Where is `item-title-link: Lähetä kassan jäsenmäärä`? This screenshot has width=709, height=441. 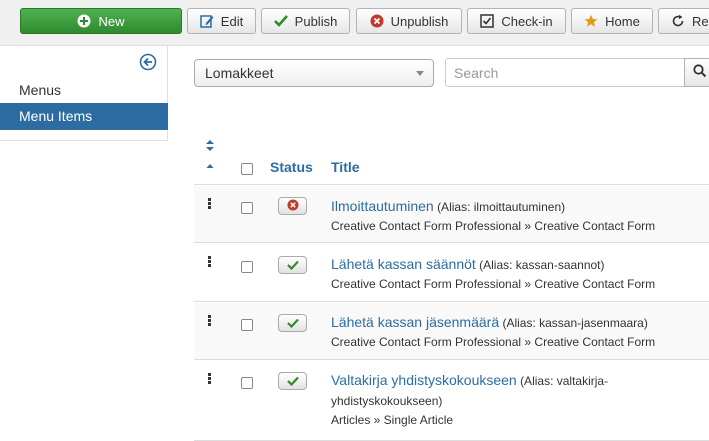
item-title-link: Lähetä kassan jäsenmäärä is located at coordinates (415, 322).